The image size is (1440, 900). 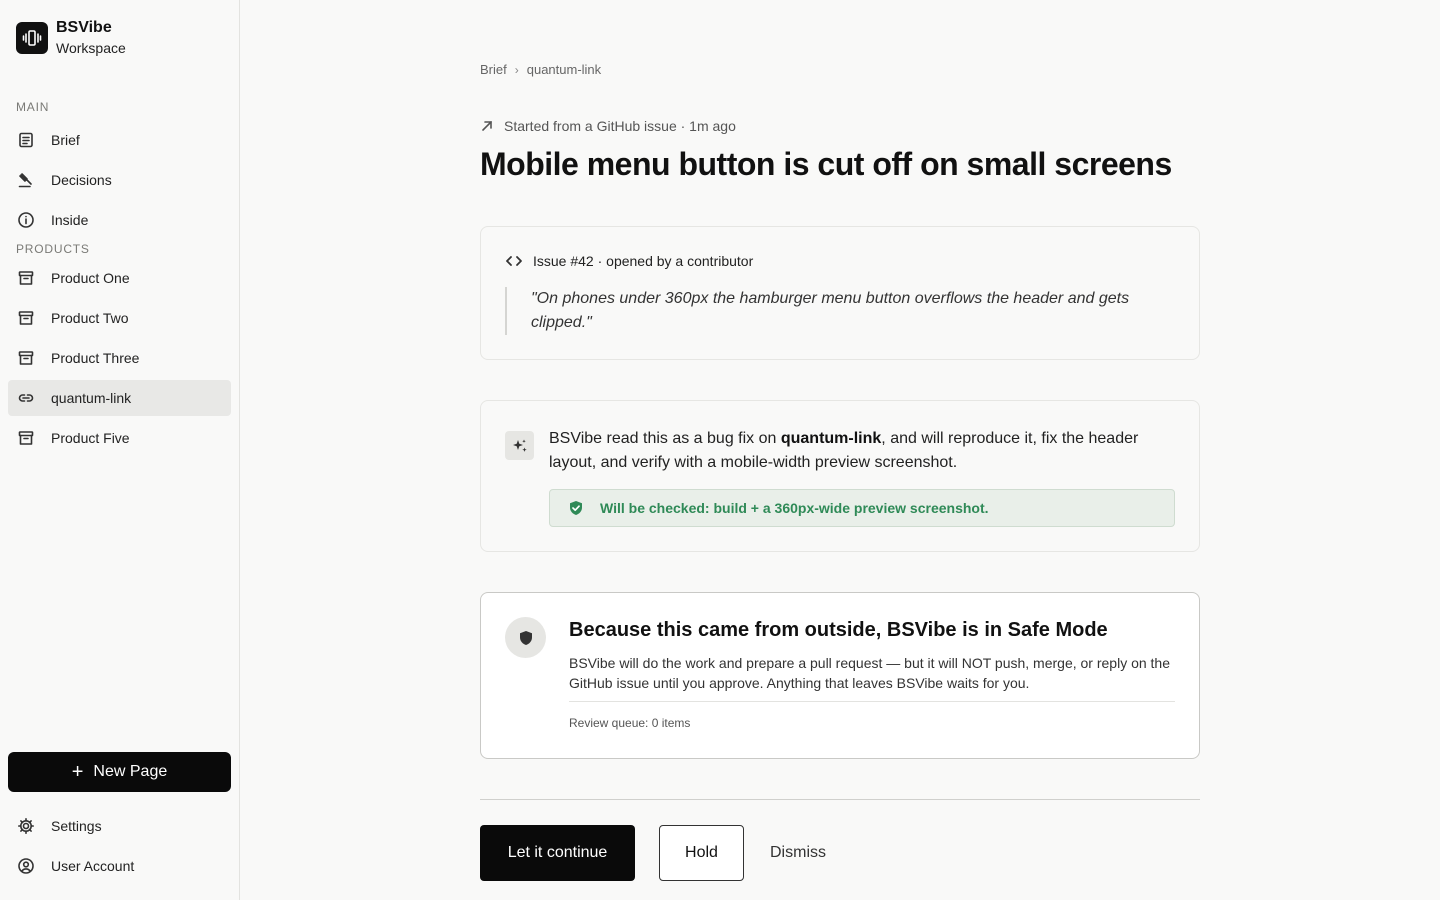 I want to click on brand: BSVibe Workspace, so click(x=71, y=38).